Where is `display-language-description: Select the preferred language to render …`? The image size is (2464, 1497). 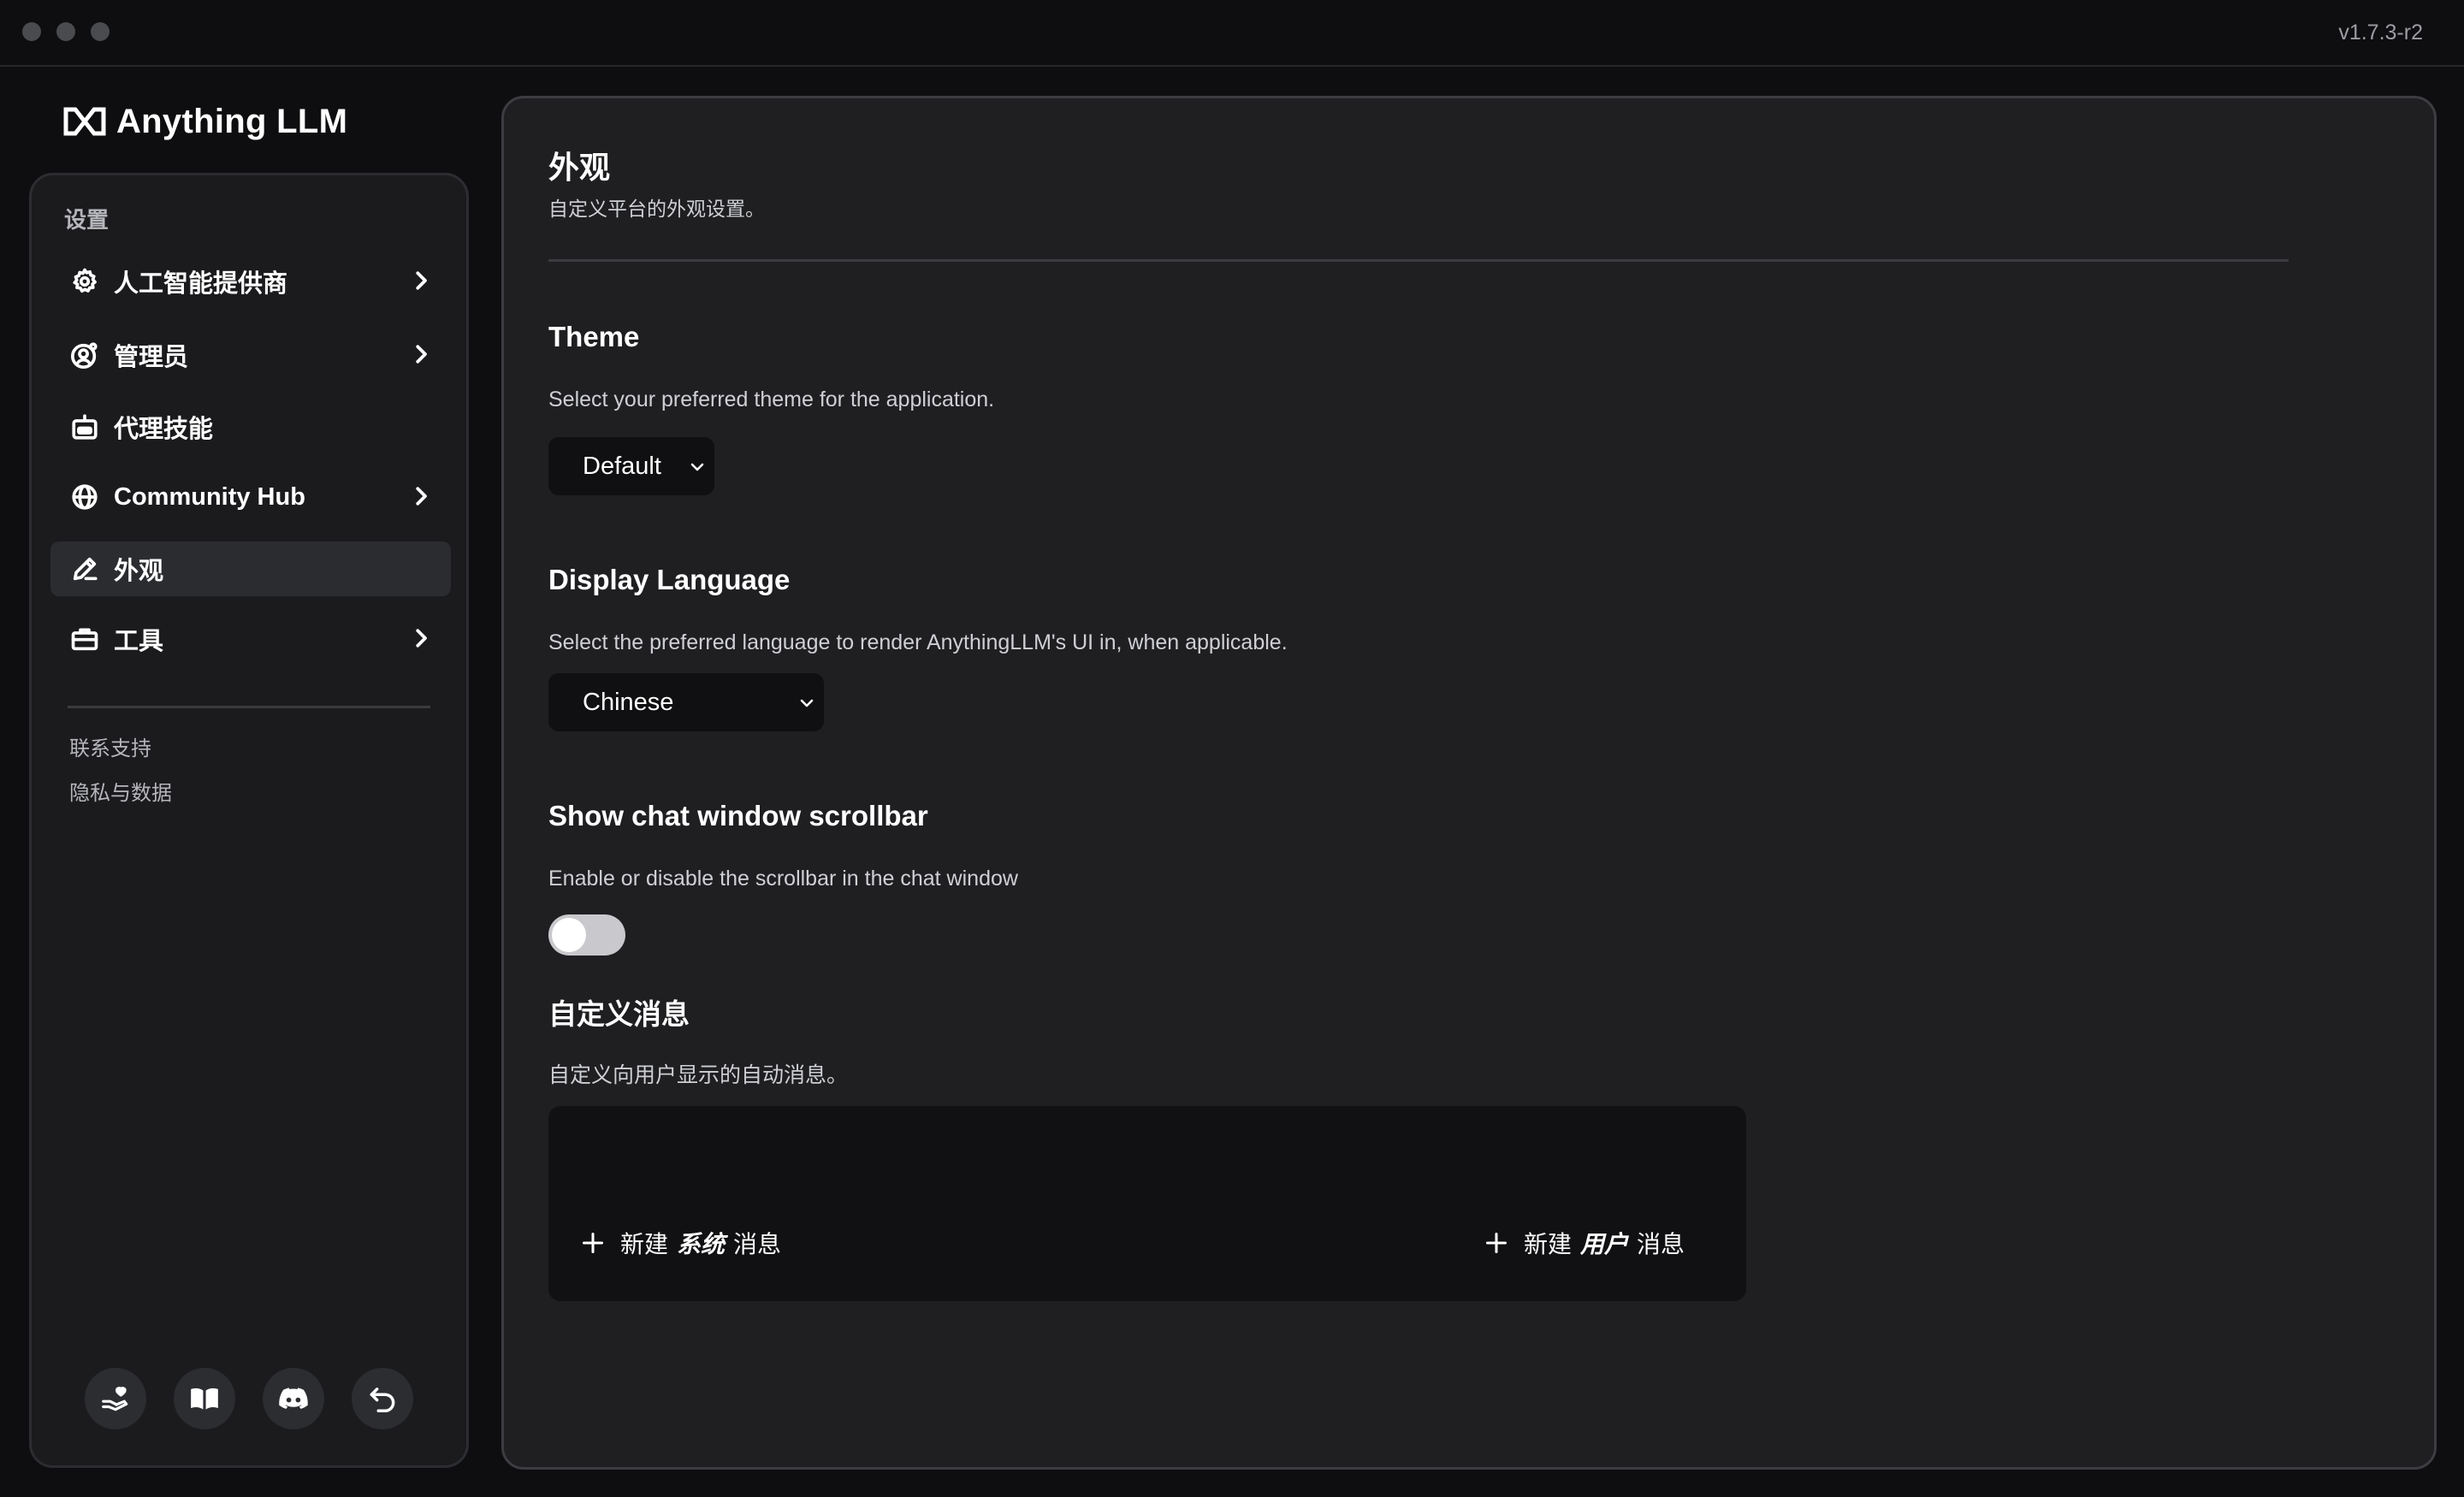
display-language-description: Select the preferred language to render … is located at coordinates (918, 642).